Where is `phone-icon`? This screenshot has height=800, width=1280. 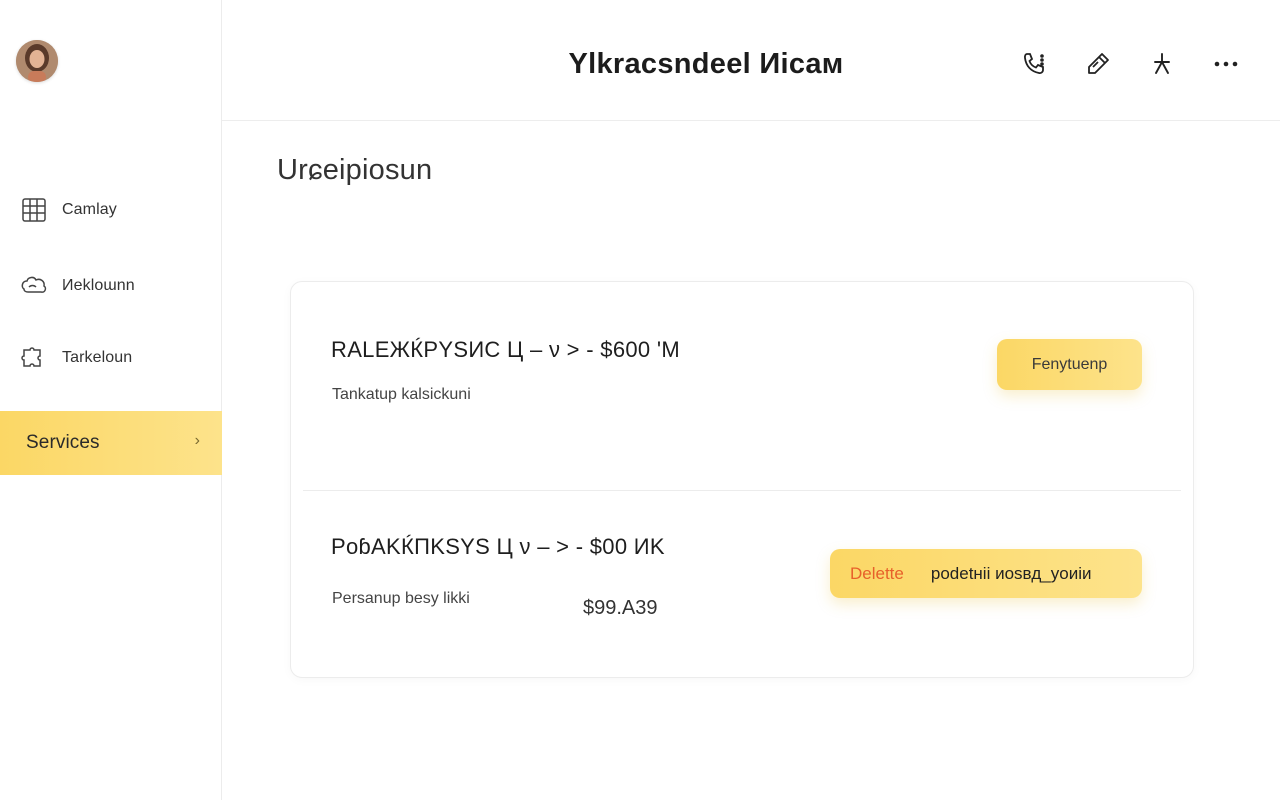
phone-icon is located at coordinates (1034, 63).